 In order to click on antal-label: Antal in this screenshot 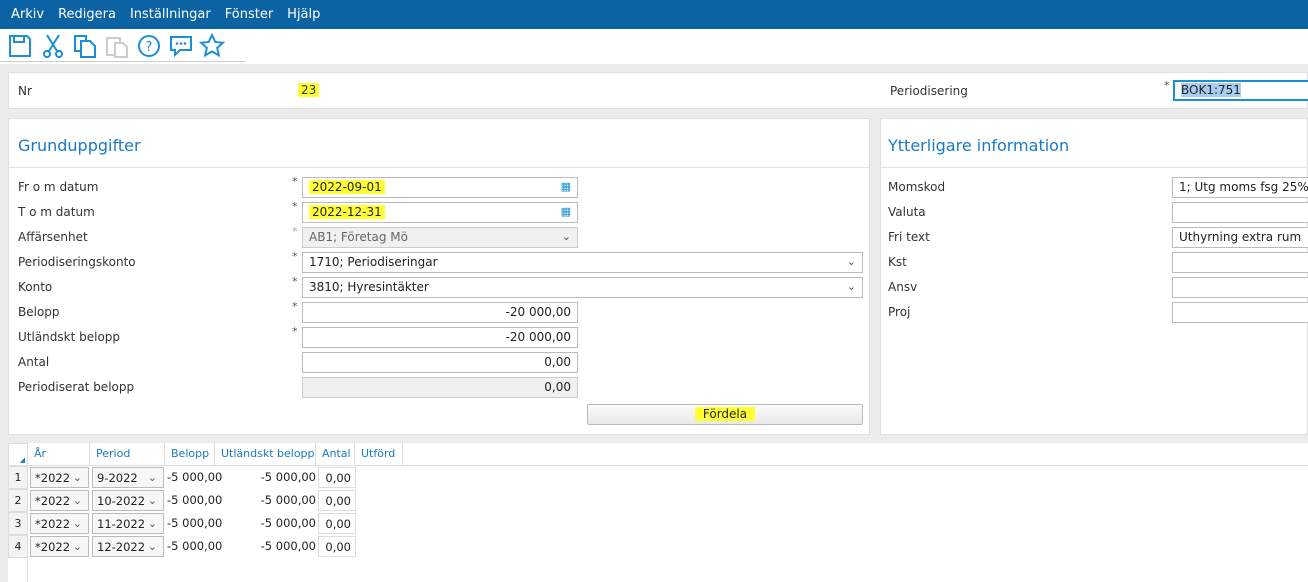, I will do `click(34, 362)`.